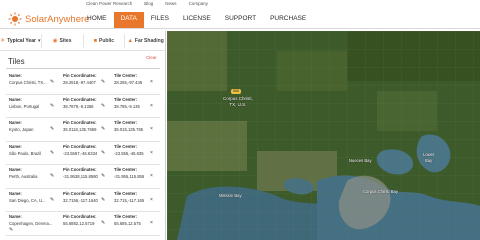 The width and height of the screenshot is (480, 240). What do you see at coordinates (151, 57) in the screenshot?
I see `clear-link: Clear` at bounding box center [151, 57].